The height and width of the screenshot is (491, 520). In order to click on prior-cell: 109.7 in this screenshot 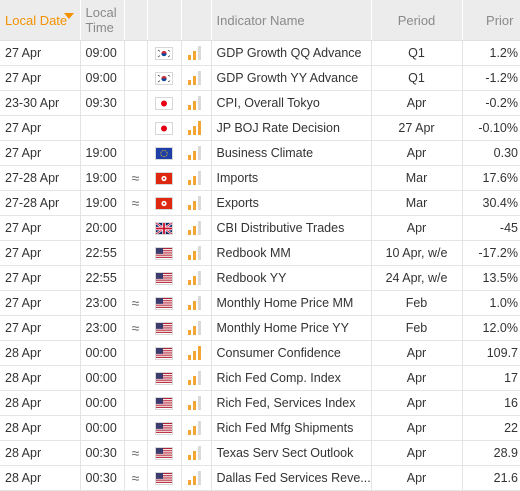, I will do `click(491, 353)`.